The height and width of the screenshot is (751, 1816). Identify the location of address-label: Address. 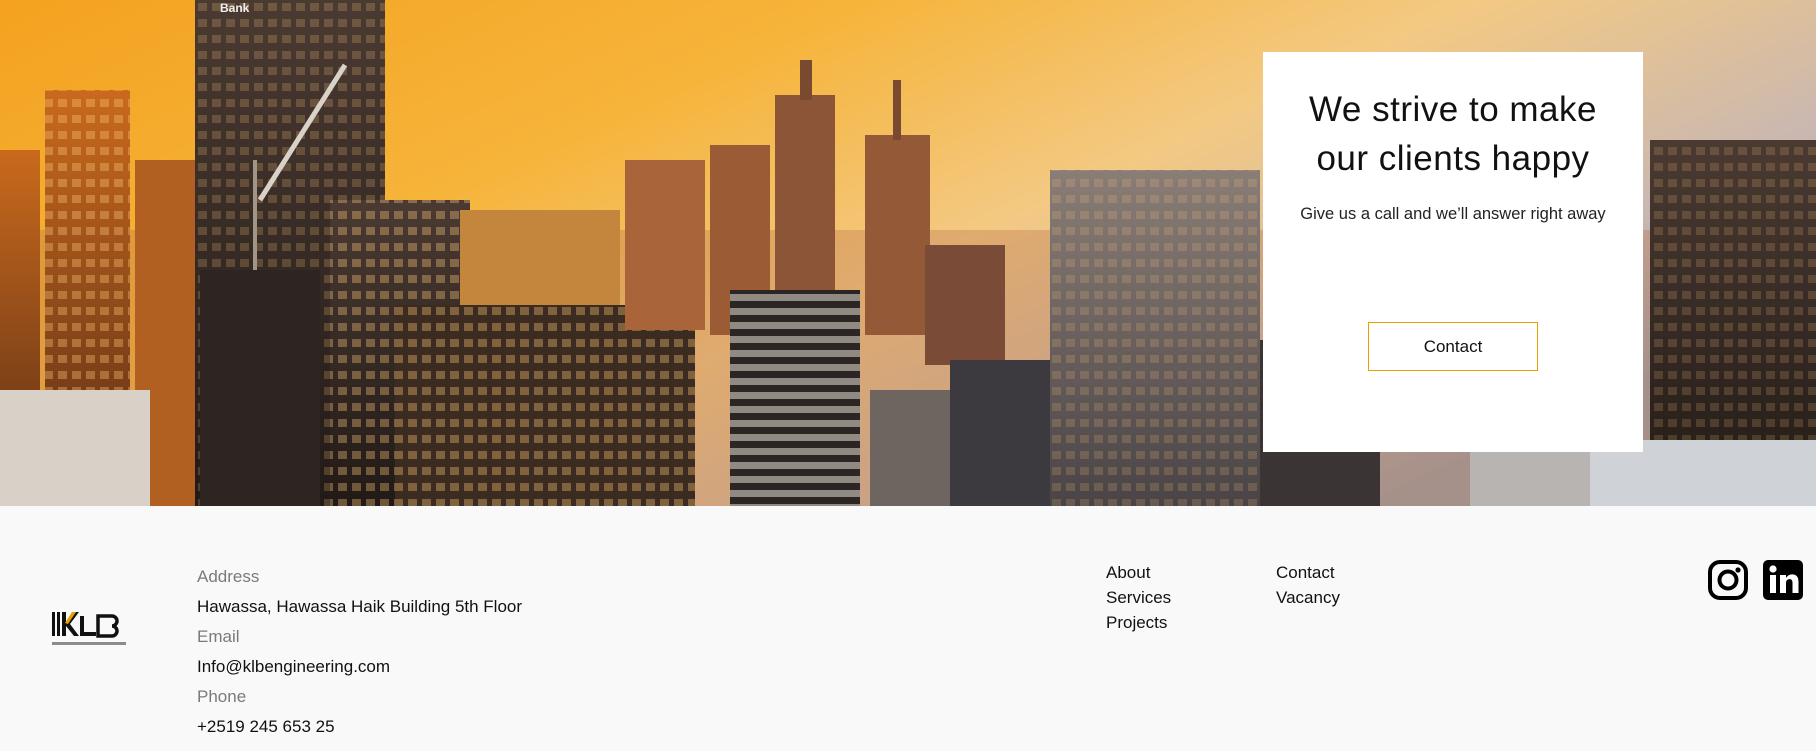
(228, 576).